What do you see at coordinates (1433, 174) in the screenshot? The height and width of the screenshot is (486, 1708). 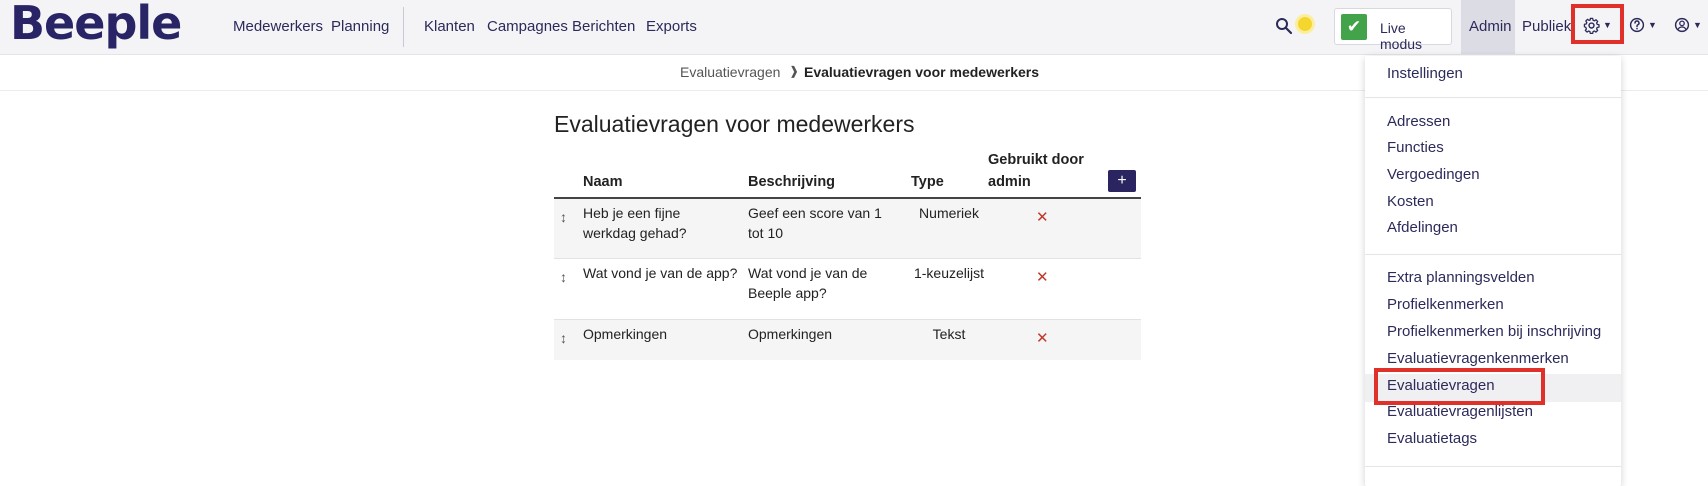 I see `menu-item-vergoedingen: Vergoedingen` at bounding box center [1433, 174].